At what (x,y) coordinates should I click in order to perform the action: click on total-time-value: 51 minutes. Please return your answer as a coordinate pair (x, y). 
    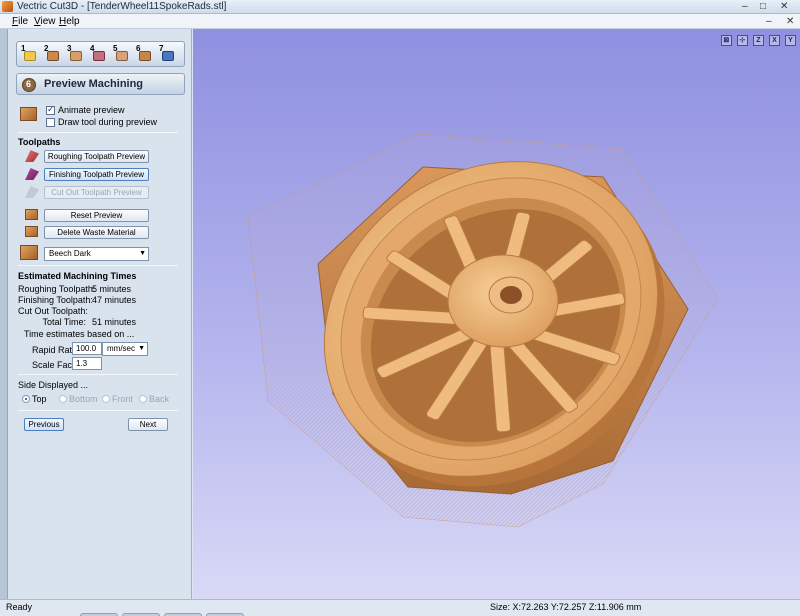
    Looking at the image, I should click on (114, 322).